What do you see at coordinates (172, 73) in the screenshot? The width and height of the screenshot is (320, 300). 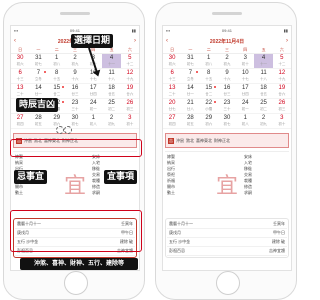 I see `day-number: 6` at bounding box center [172, 73].